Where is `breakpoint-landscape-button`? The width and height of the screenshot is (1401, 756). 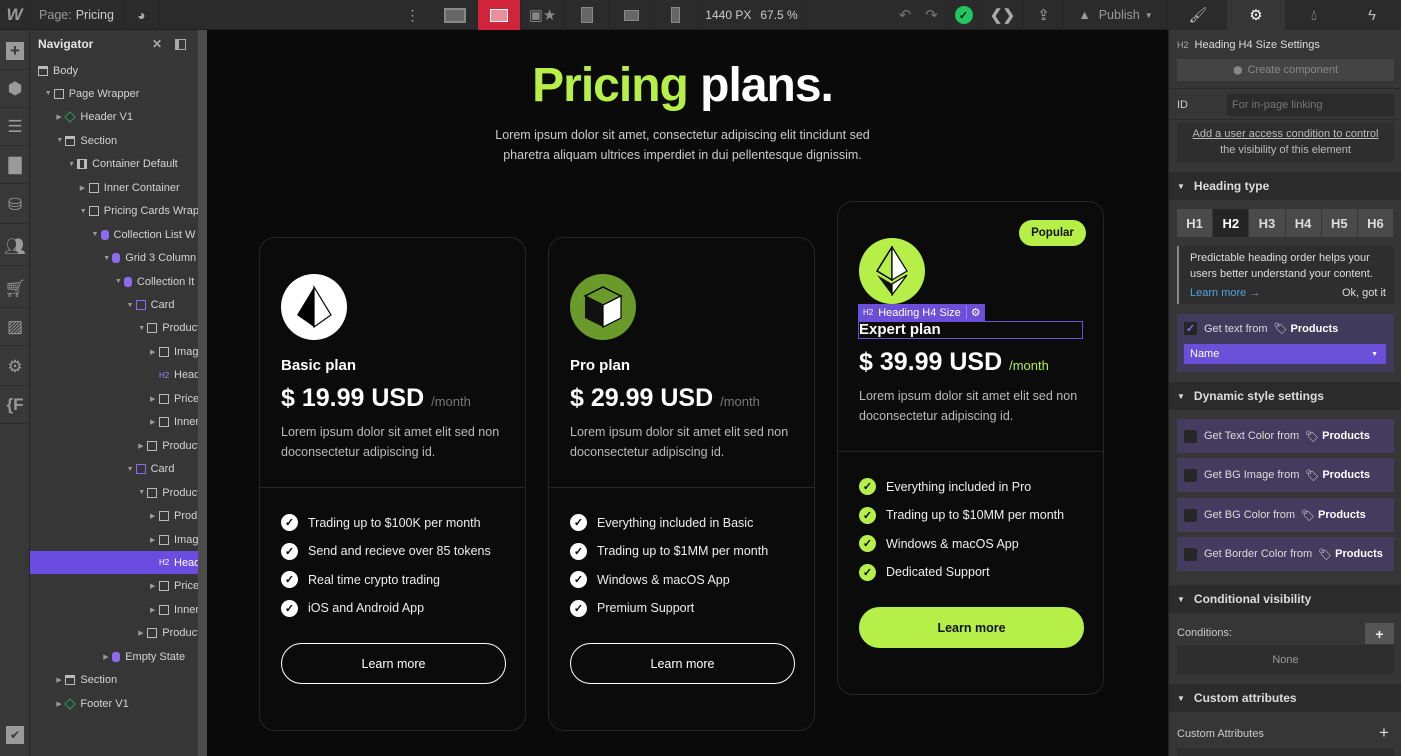 breakpoint-landscape-button is located at coordinates (631, 15).